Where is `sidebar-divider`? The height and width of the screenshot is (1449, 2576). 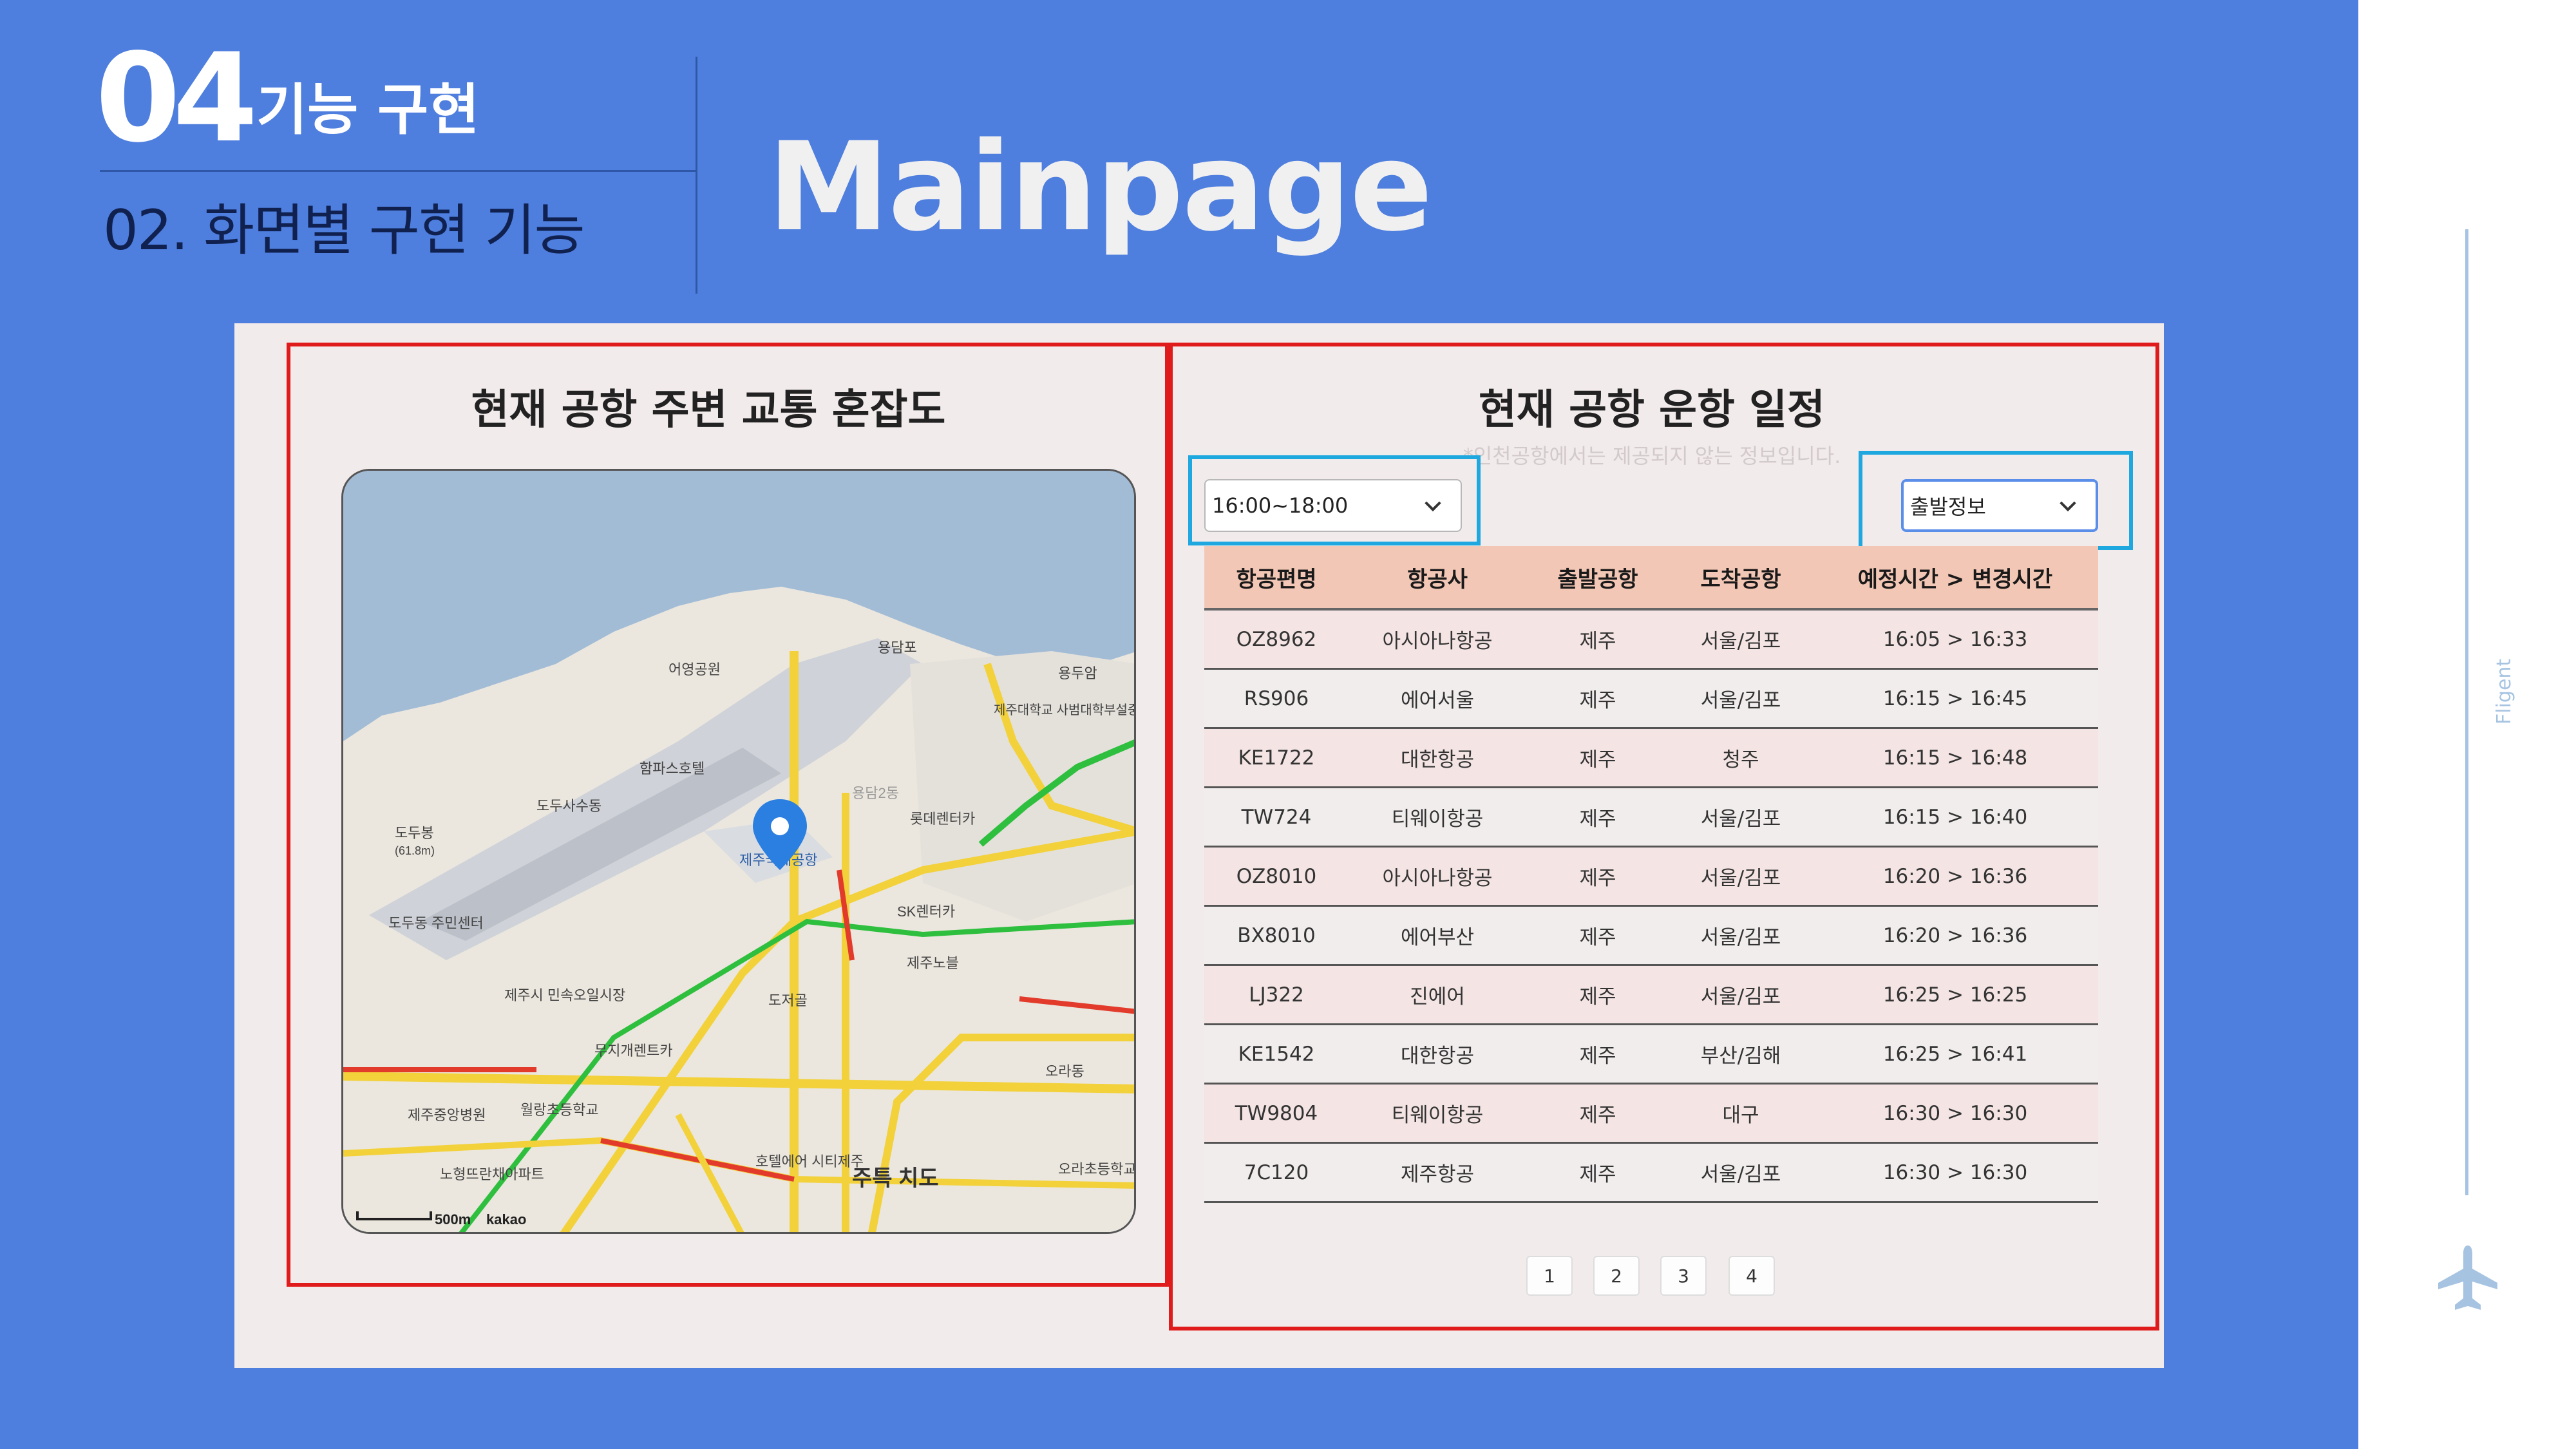 sidebar-divider is located at coordinates (2466, 712).